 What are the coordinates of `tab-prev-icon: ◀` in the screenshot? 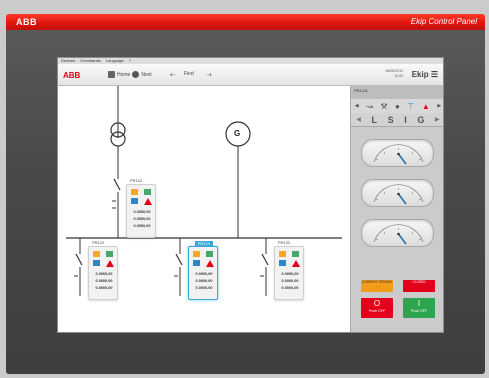 It's located at (358, 119).